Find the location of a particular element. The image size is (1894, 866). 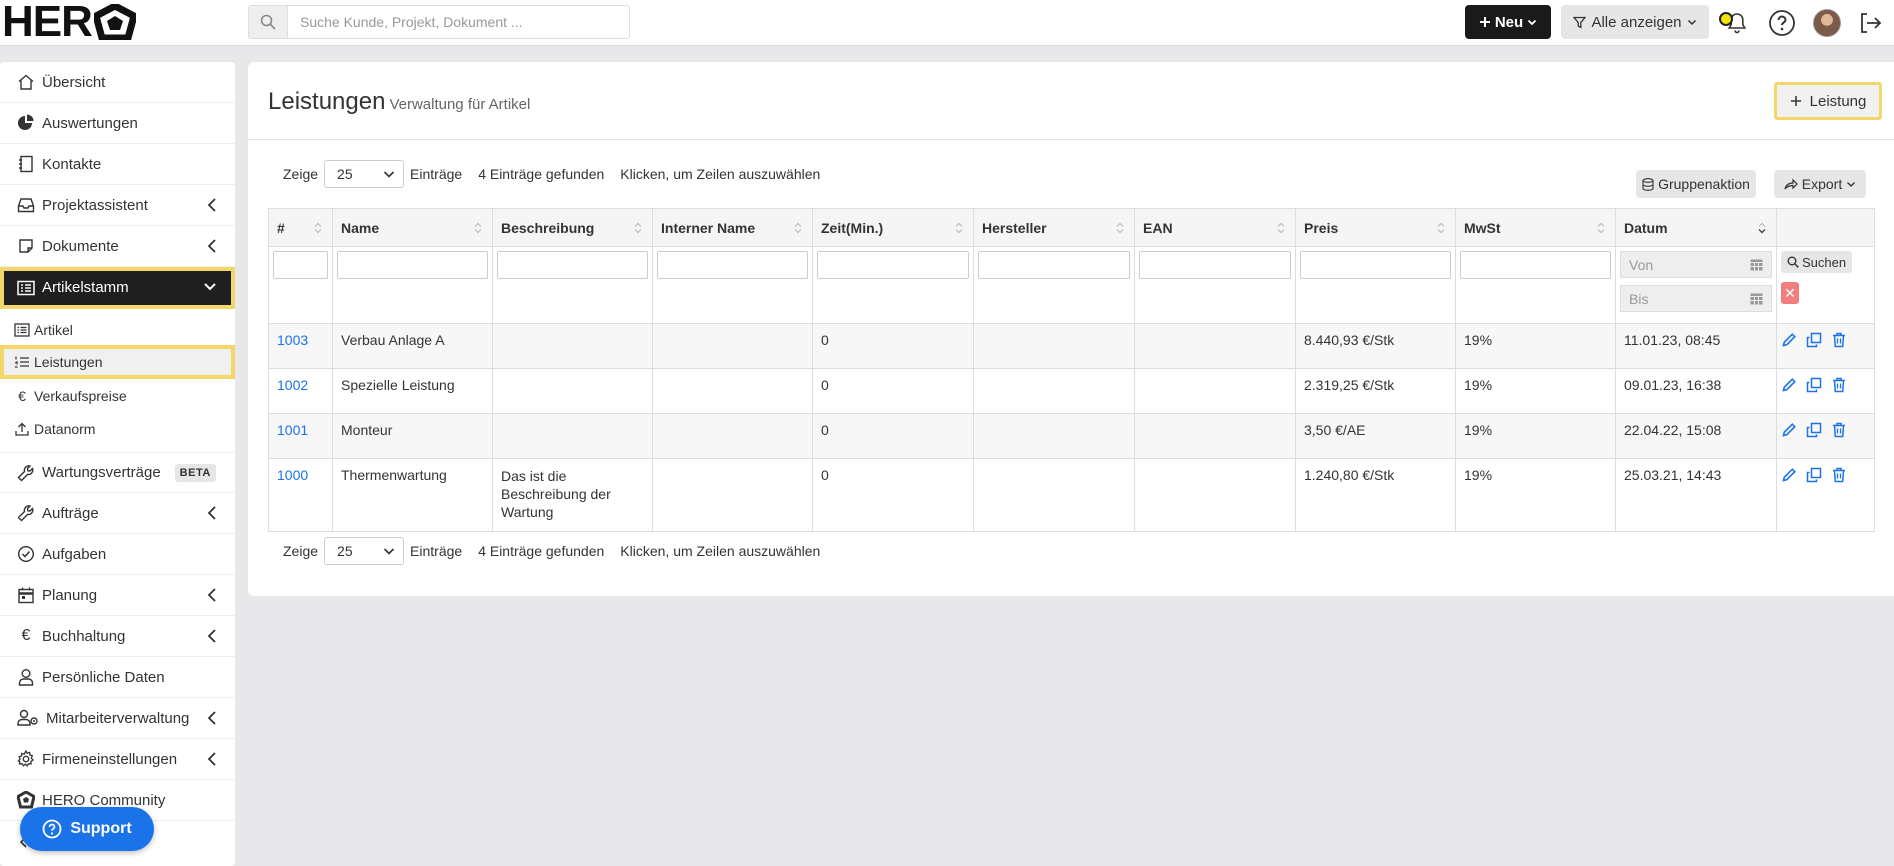

search-icon is located at coordinates (268, 22).